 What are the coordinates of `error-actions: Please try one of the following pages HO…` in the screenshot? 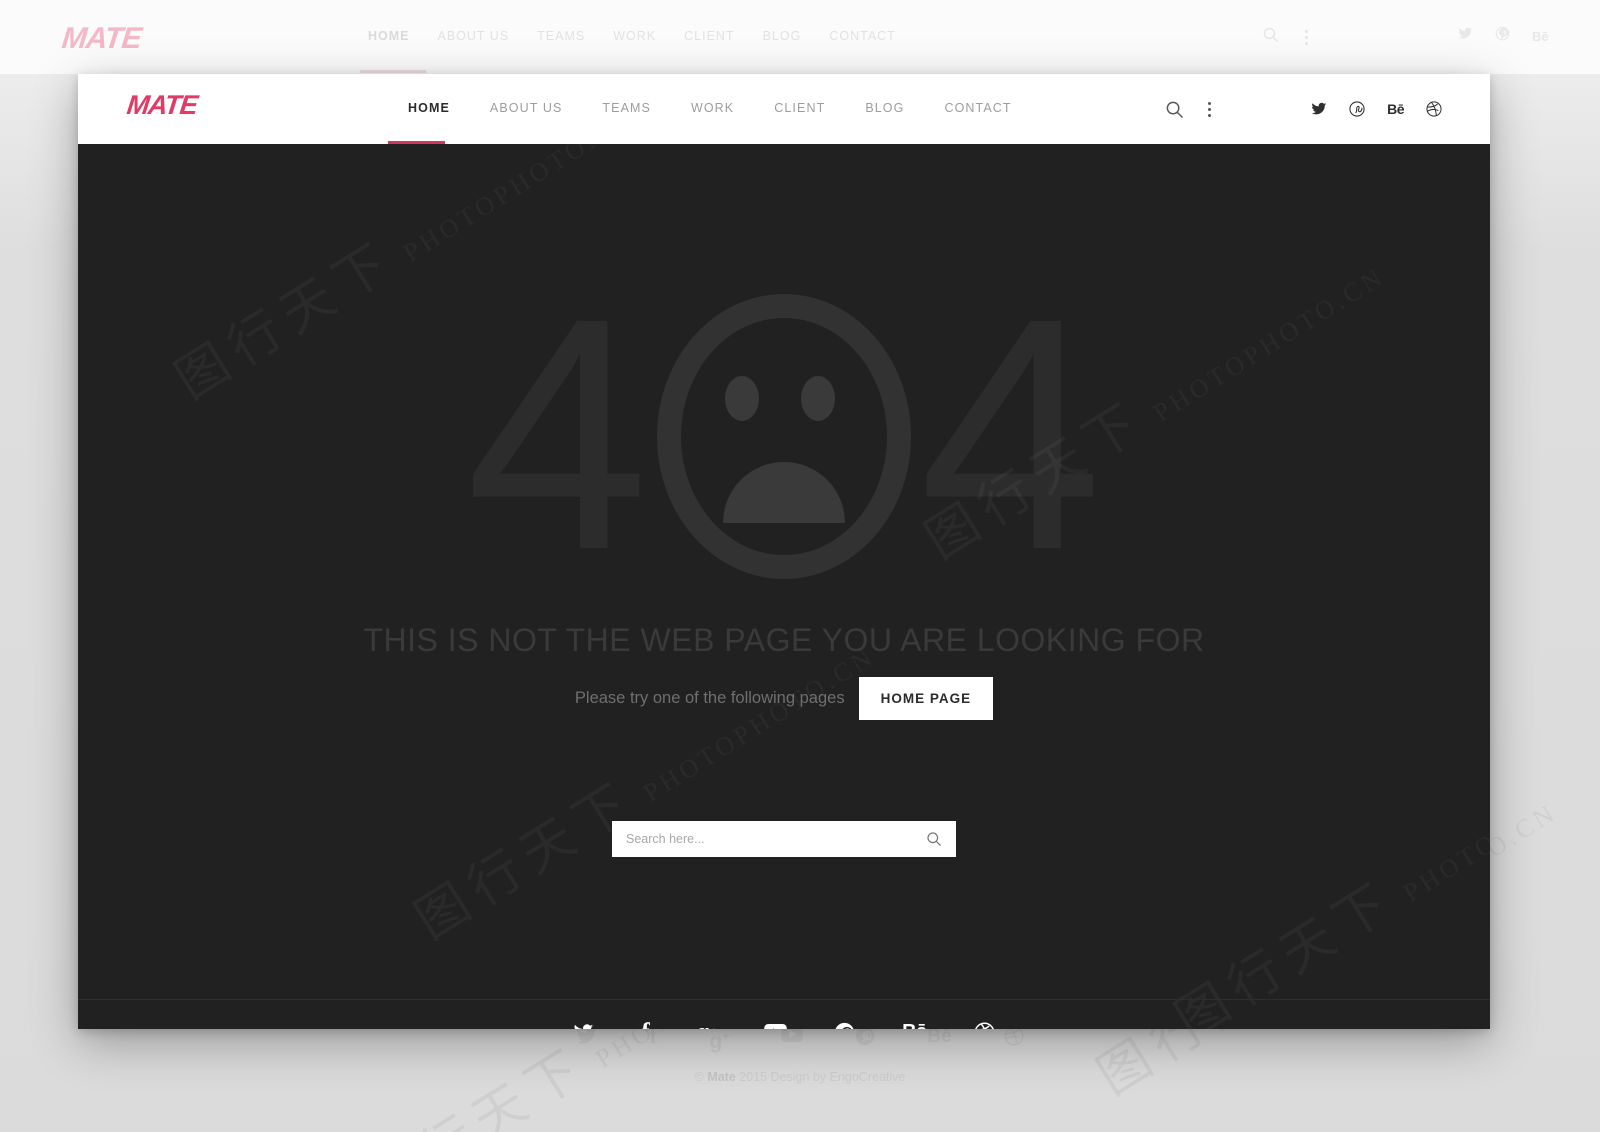 It's located at (784, 698).